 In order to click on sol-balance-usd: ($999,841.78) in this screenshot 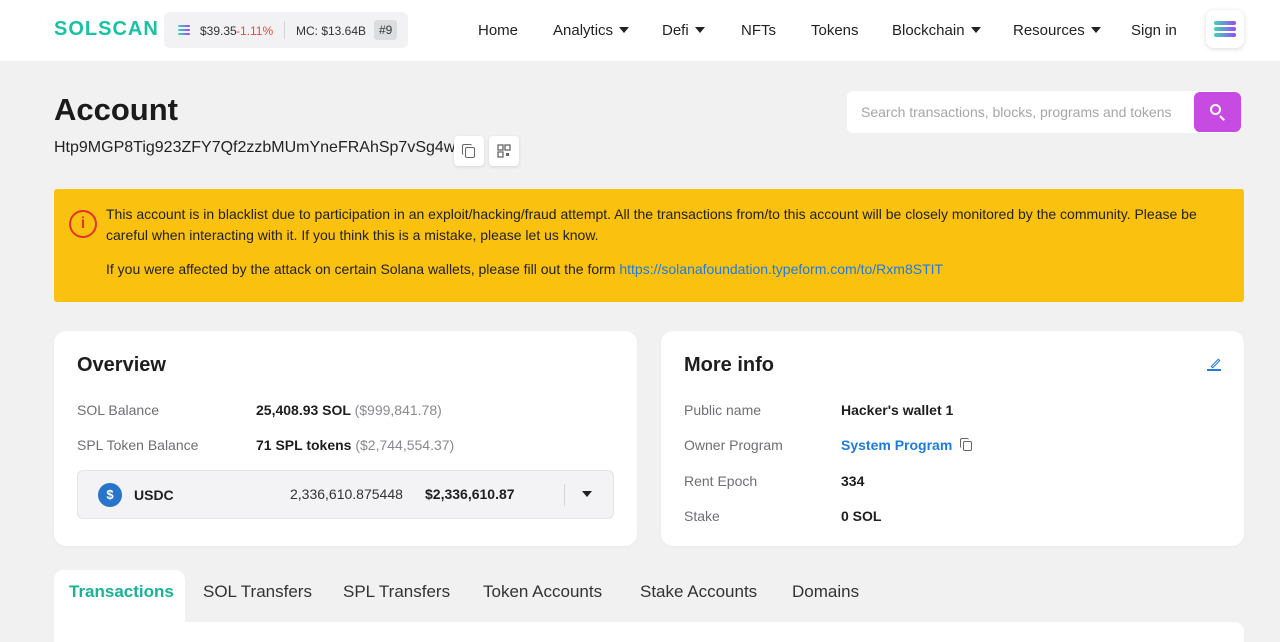, I will do `click(398, 410)`.